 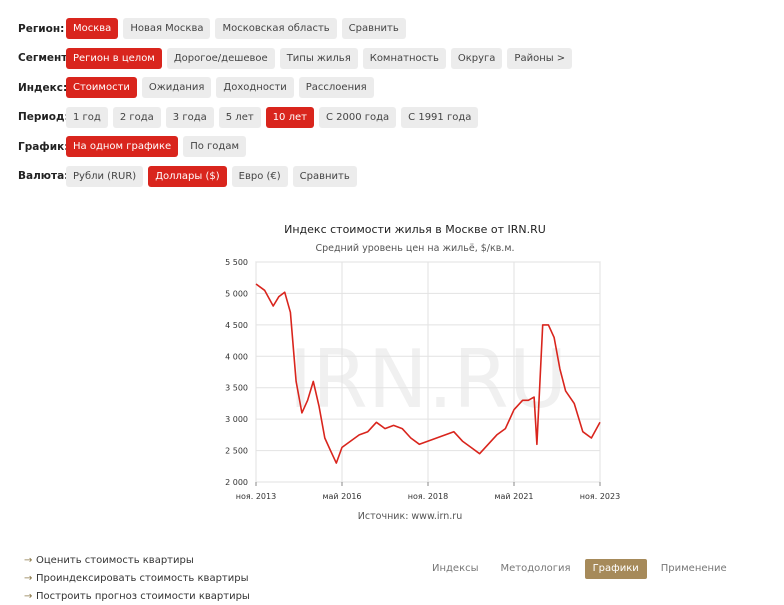 What do you see at coordinates (45, 58) in the screenshot?
I see `filter-label: Сегмент:` at bounding box center [45, 58].